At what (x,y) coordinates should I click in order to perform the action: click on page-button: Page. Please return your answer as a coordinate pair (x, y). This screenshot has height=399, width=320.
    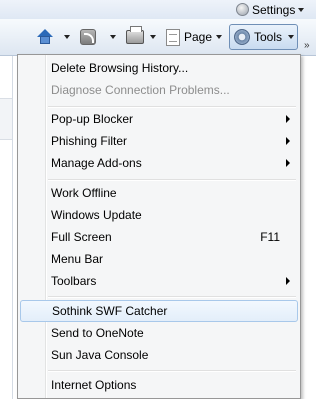
    Looking at the image, I should click on (194, 37).